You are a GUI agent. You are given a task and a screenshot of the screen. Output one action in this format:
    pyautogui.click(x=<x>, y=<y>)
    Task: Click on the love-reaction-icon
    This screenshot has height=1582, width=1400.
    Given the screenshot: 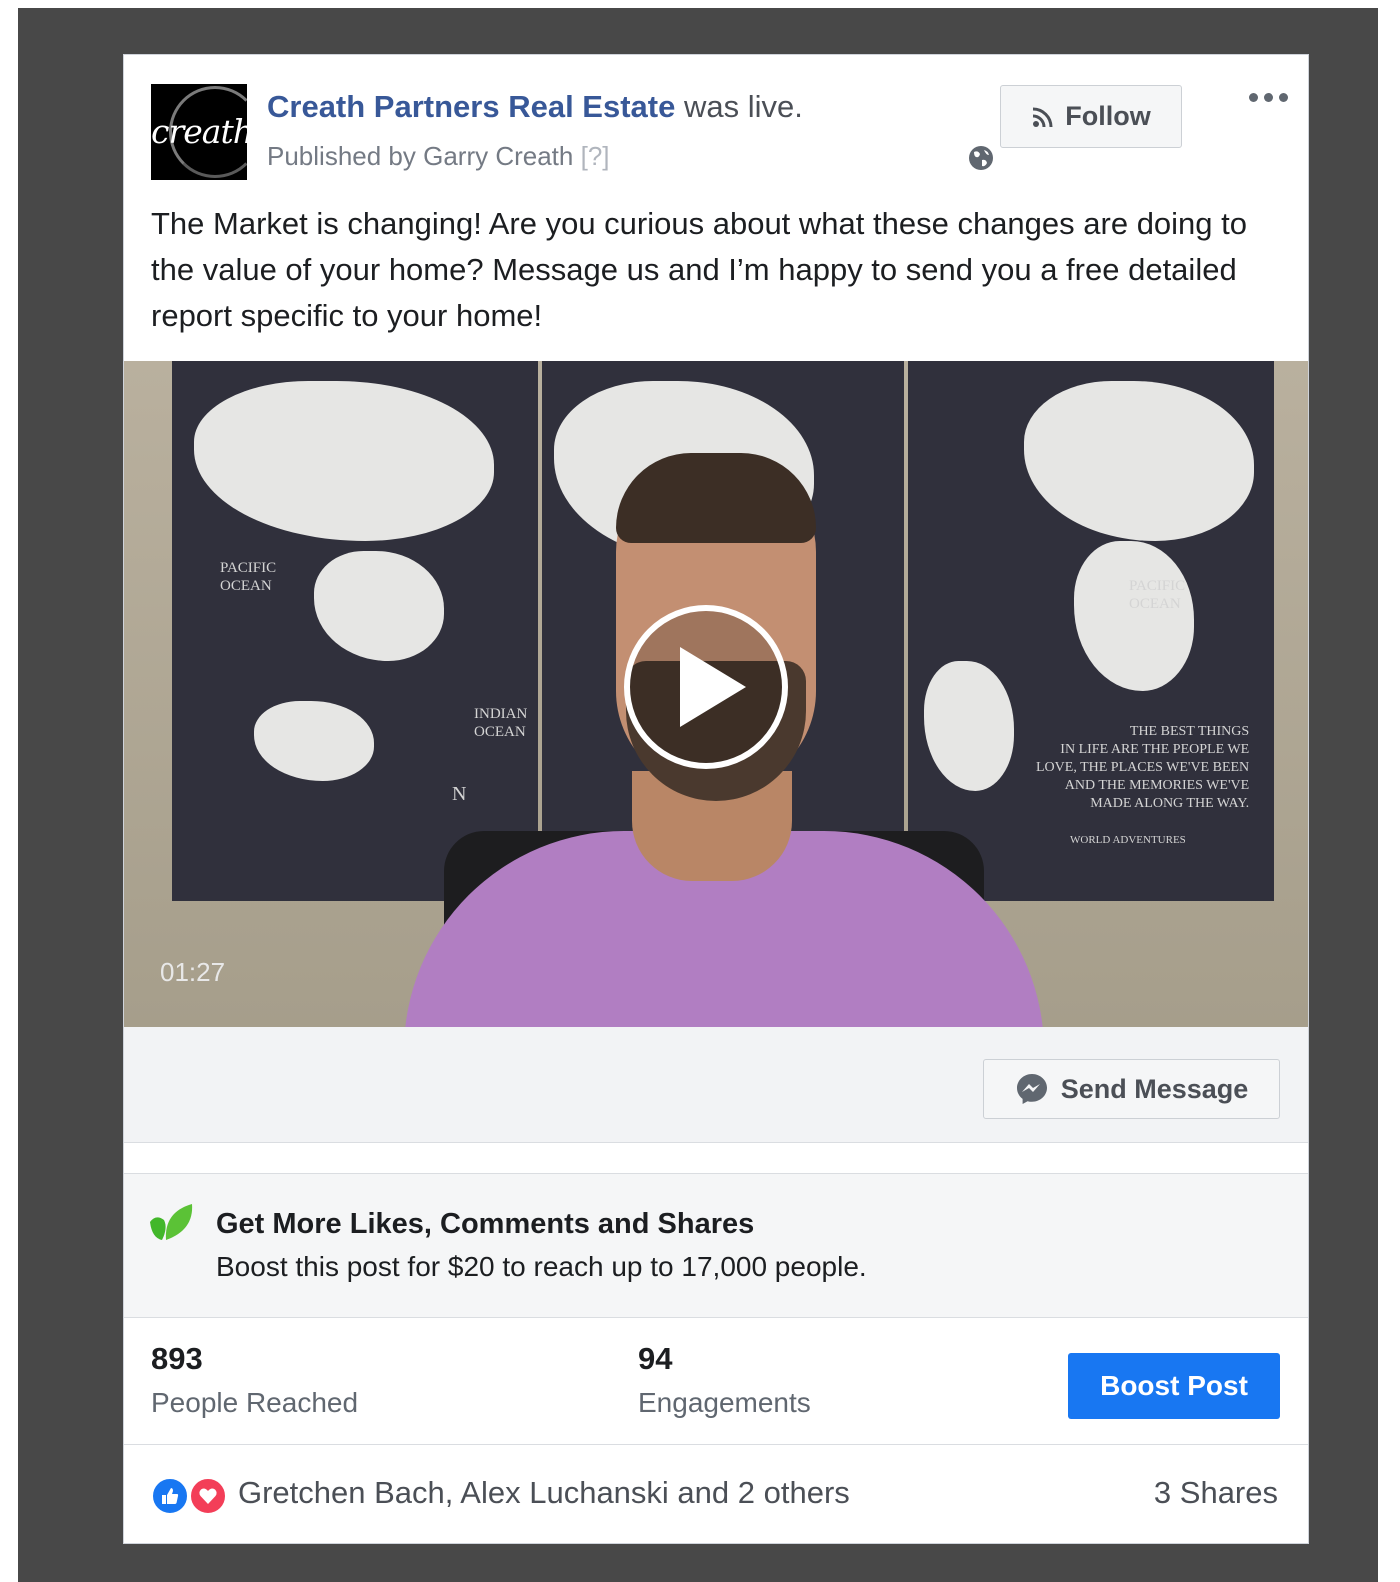 What is the action you would take?
    pyautogui.click(x=208, y=1496)
    